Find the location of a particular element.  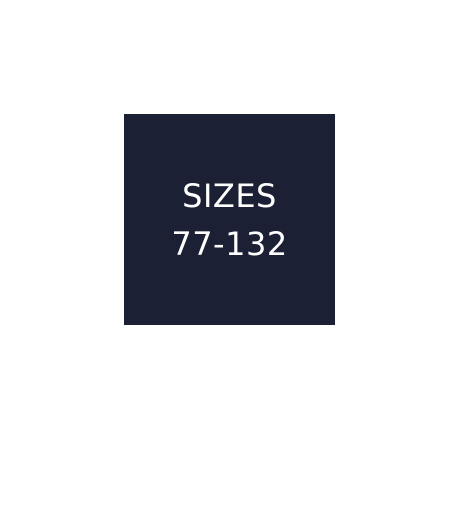

sizes-heading: SIZES is located at coordinates (229, 195).